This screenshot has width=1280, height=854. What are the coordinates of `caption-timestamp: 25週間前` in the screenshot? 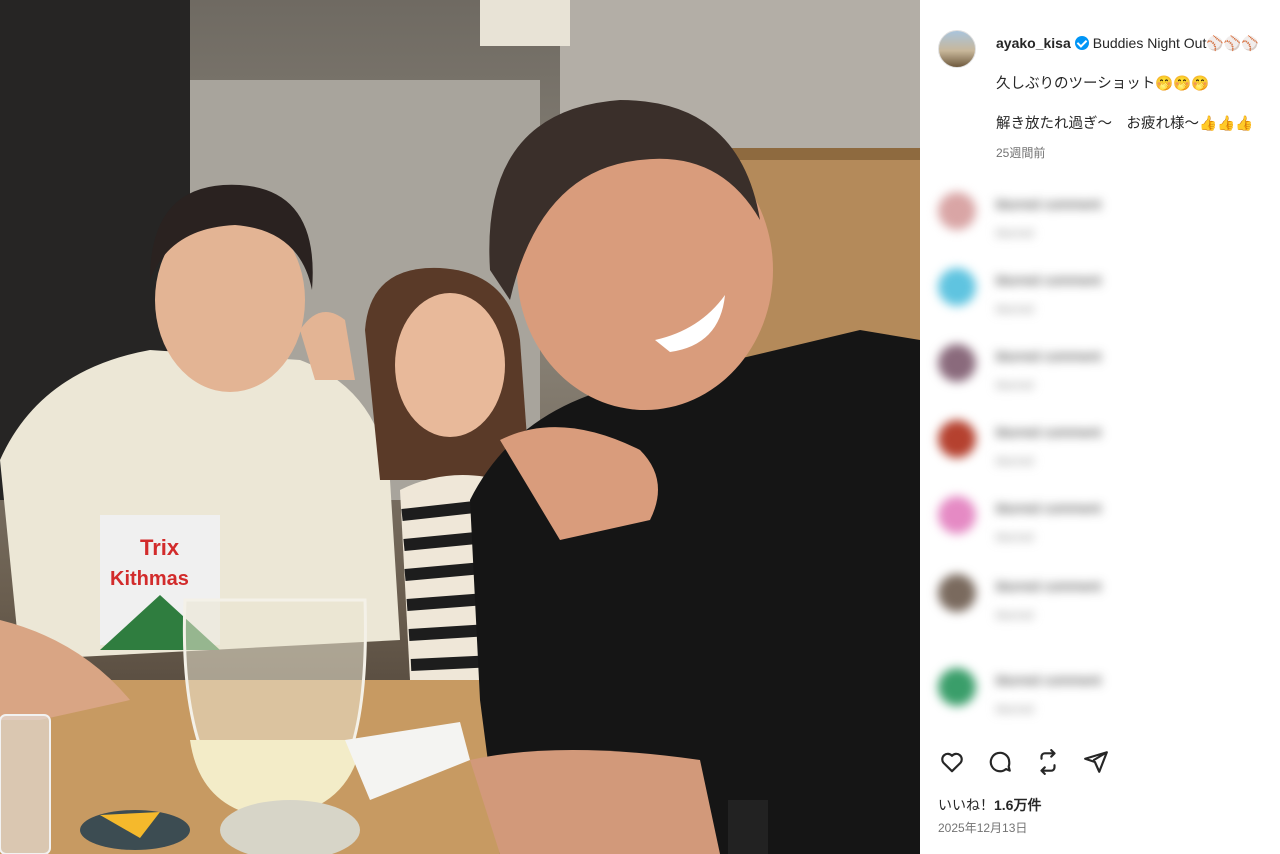 It's located at (1021, 153).